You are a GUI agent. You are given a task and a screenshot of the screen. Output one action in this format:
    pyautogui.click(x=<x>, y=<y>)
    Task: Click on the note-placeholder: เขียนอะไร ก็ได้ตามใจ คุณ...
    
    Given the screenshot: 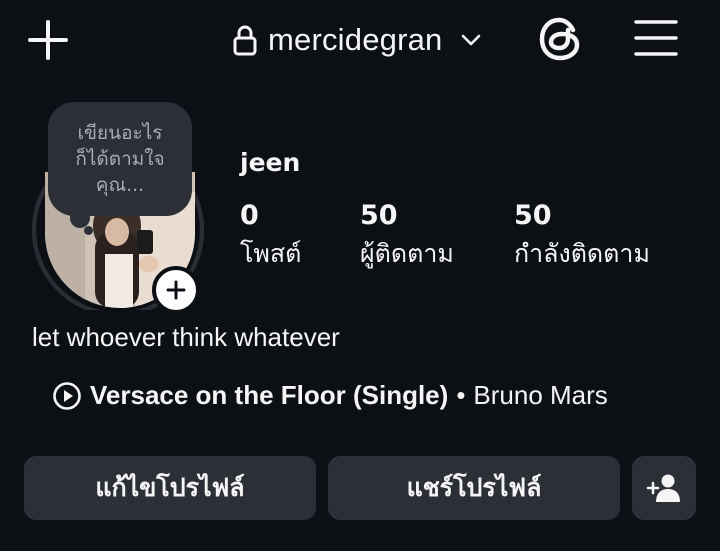 What is the action you would take?
    pyautogui.click(x=120, y=159)
    